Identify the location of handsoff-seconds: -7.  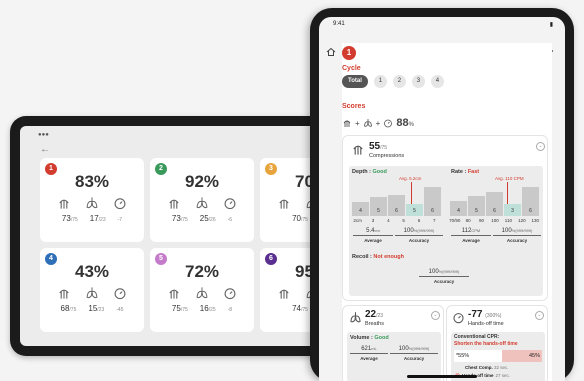
(120, 220).